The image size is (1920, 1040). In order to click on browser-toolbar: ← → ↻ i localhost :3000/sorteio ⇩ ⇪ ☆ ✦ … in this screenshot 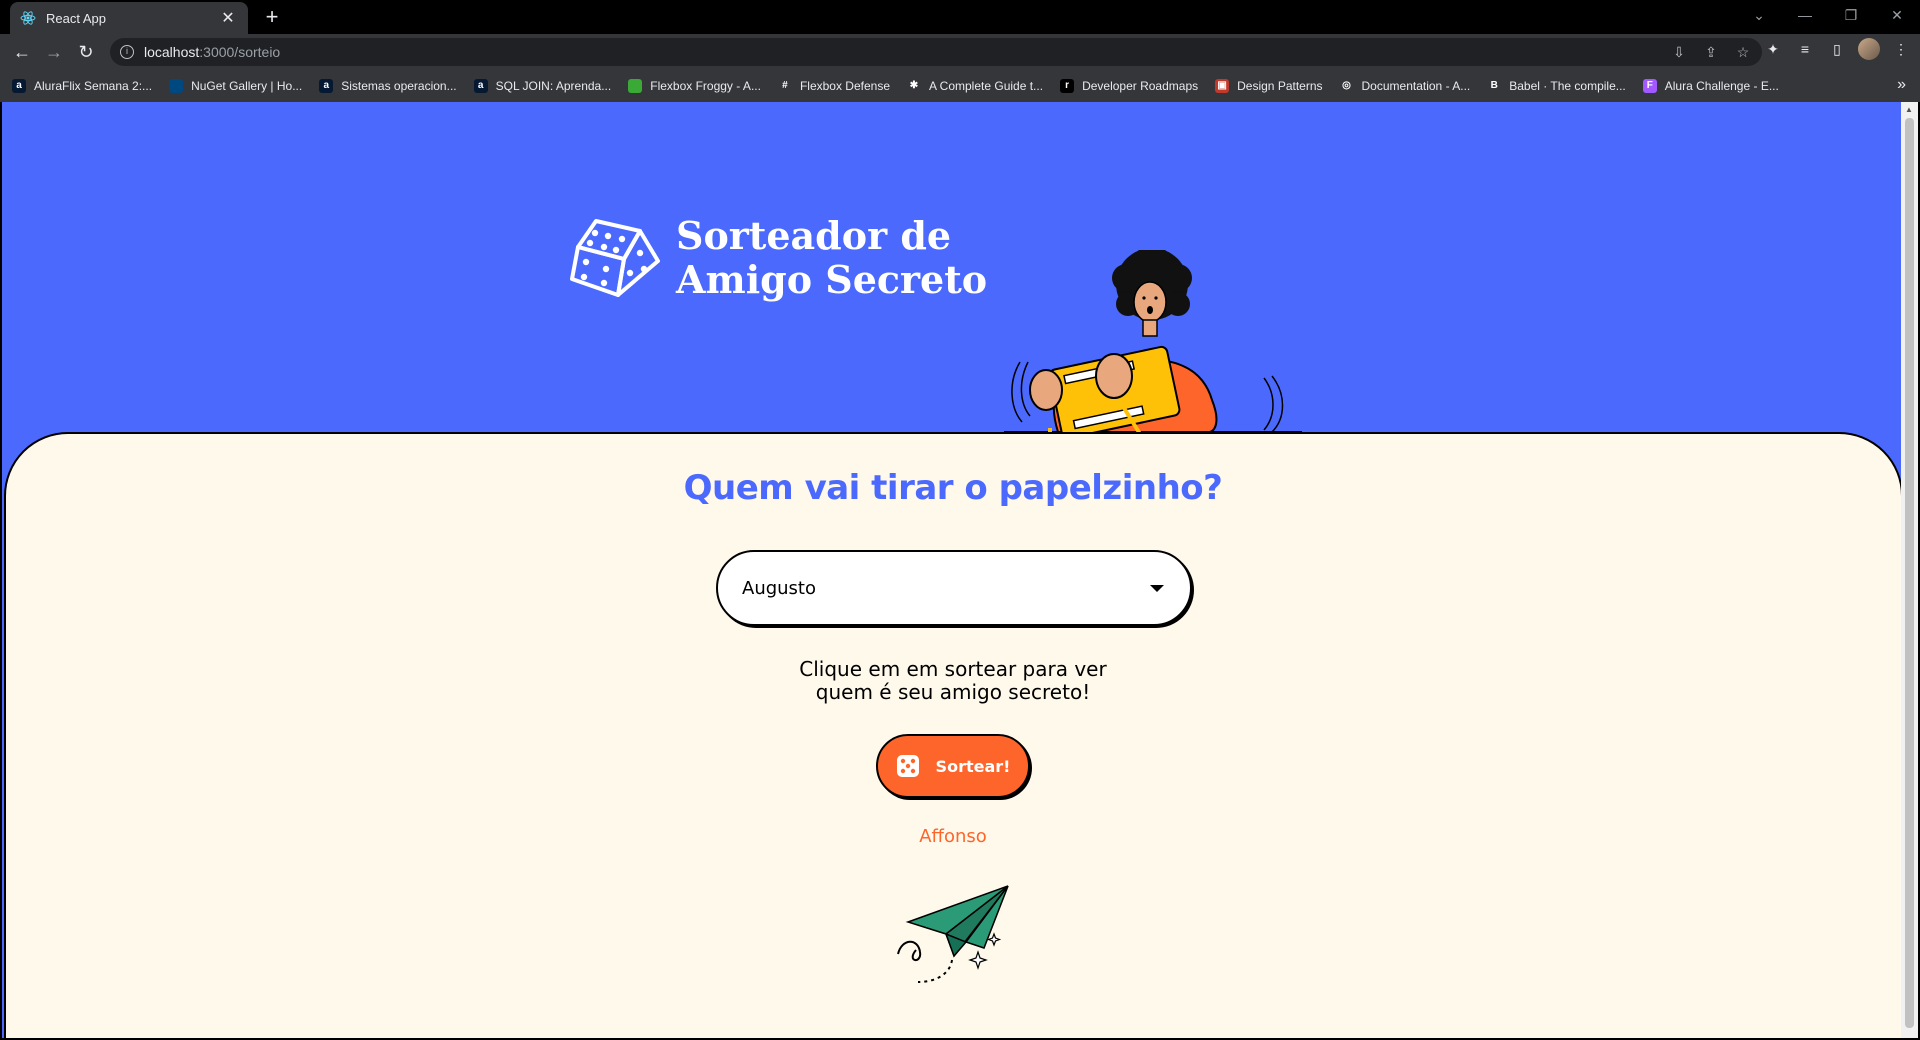, I will do `click(960, 52)`.